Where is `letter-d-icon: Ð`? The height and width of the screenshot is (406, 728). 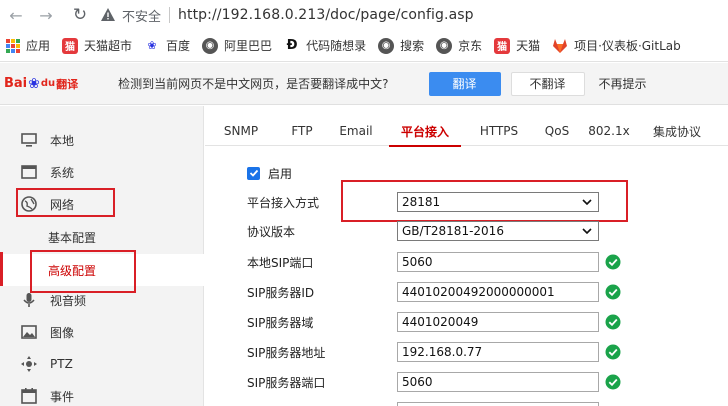
letter-d-icon: Ð is located at coordinates (292, 45).